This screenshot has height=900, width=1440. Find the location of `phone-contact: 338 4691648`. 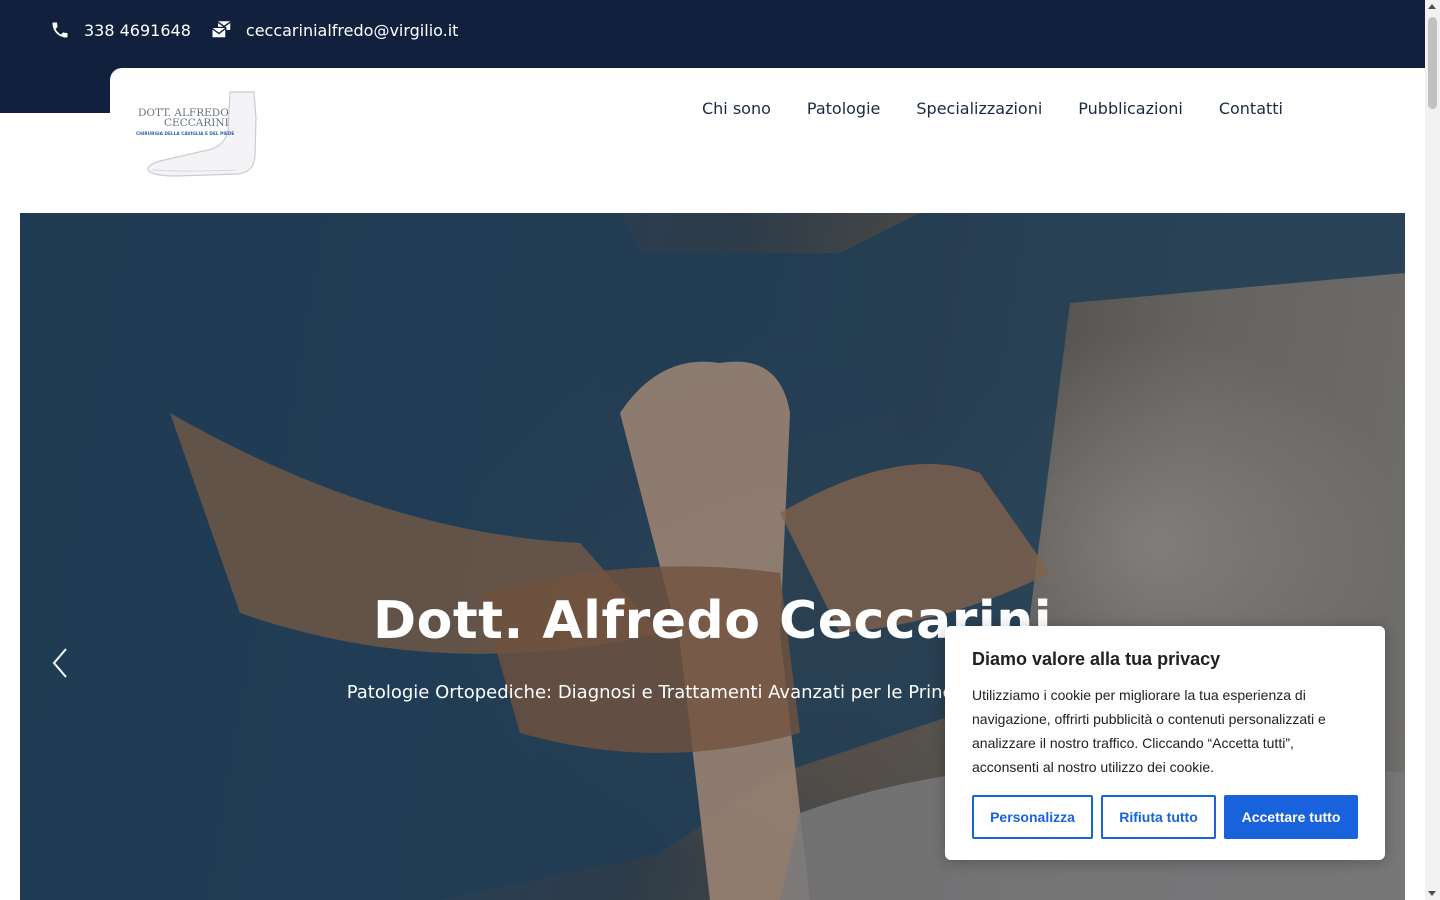

phone-contact: 338 4691648 is located at coordinates (120, 30).